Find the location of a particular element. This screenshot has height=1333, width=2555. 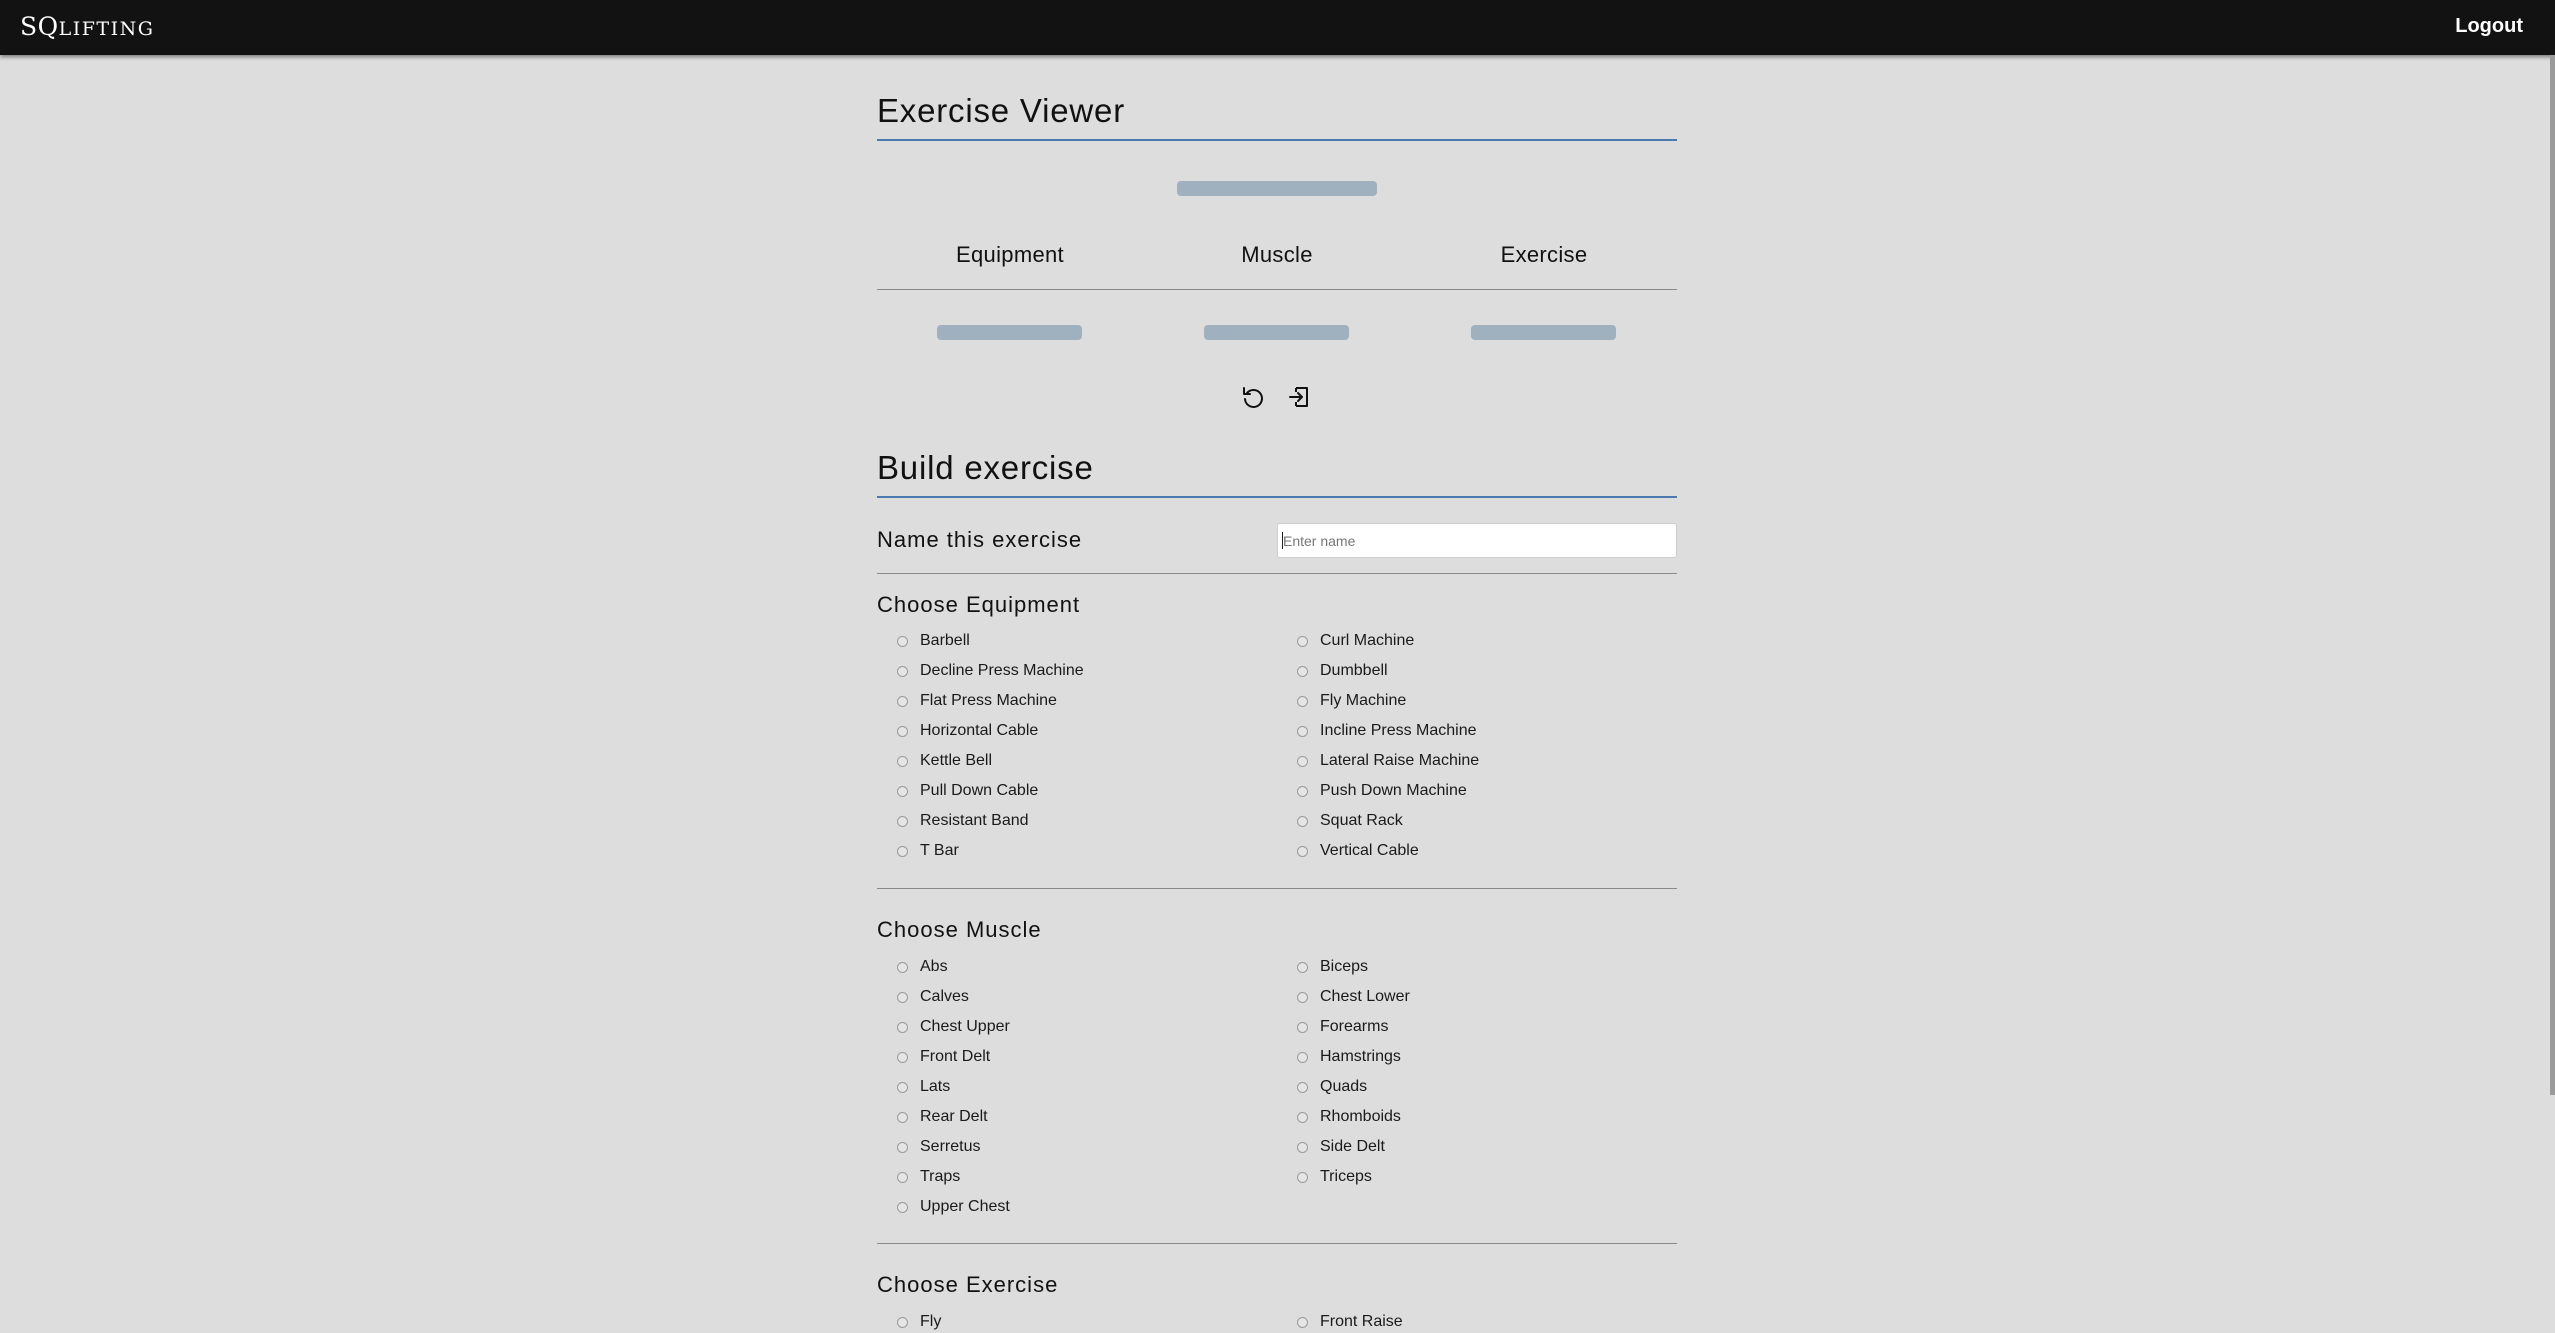

muscle-option: Calves is located at coordinates (1077, 997).